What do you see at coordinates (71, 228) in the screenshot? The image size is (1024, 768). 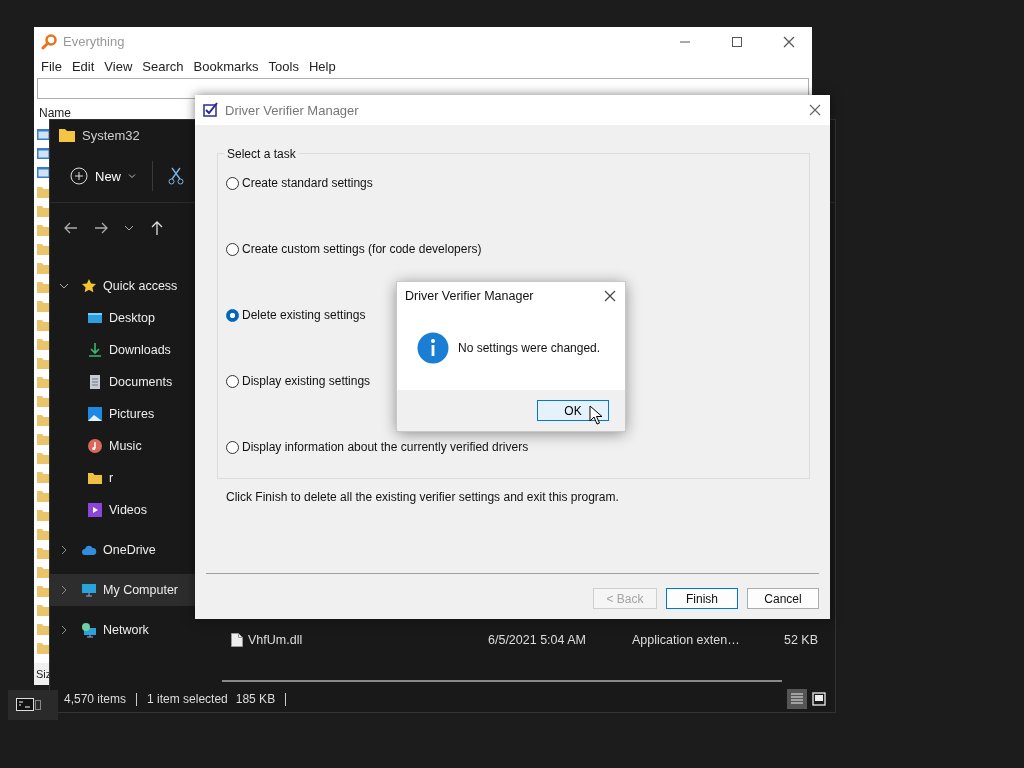 I see `back-arrow-icon` at bounding box center [71, 228].